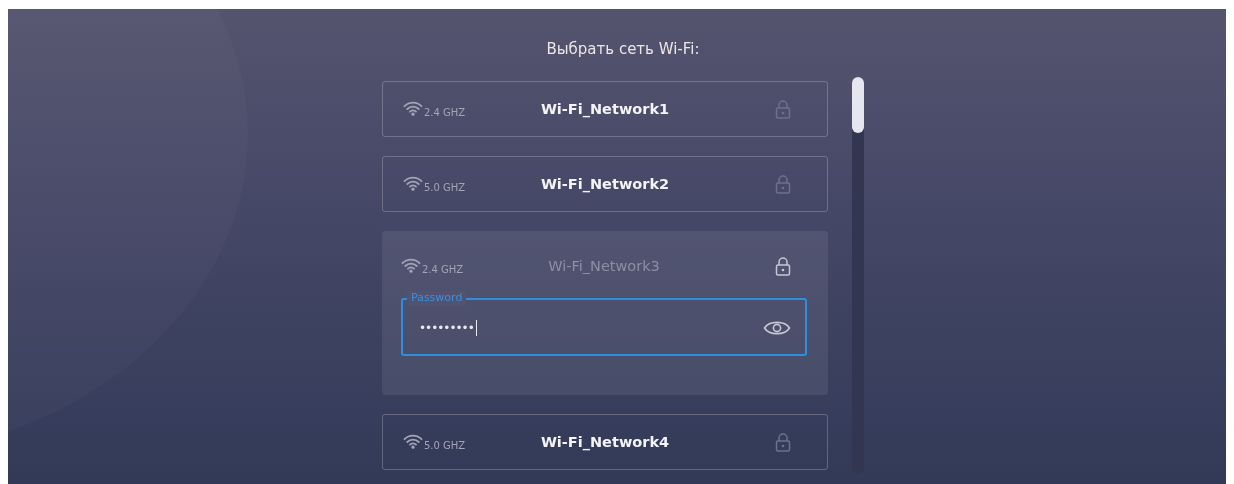 This screenshot has width=1234, height=484. Describe the element at coordinates (604, 266) in the screenshot. I see `network-name: Wi-Fi_Network3` at that location.